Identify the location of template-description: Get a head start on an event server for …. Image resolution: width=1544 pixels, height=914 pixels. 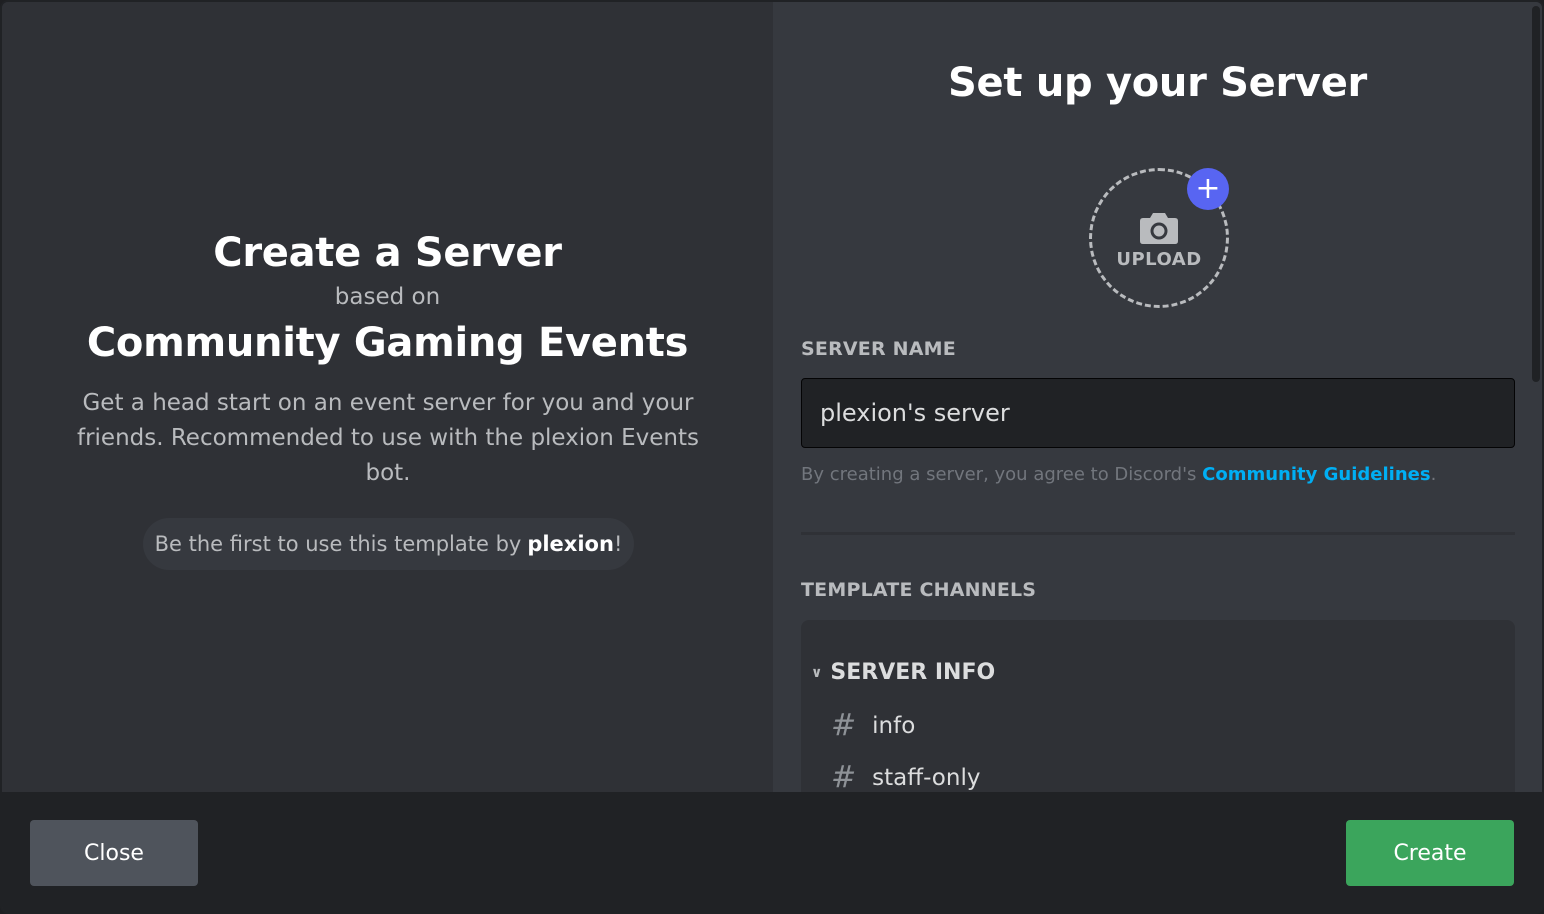
(388, 438).